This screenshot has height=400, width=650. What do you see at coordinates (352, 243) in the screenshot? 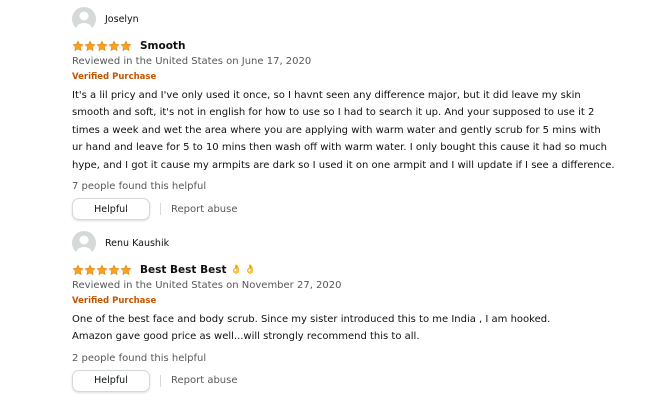
I see `reviewer-profile: Renu Kaushik` at bounding box center [352, 243].